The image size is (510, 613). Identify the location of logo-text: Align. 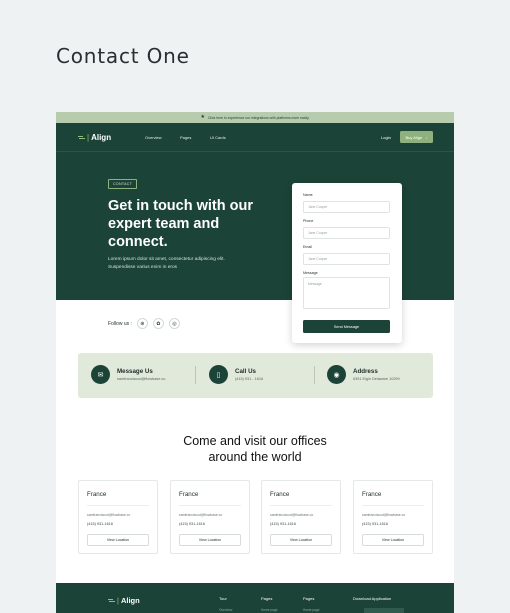
(101, 137).